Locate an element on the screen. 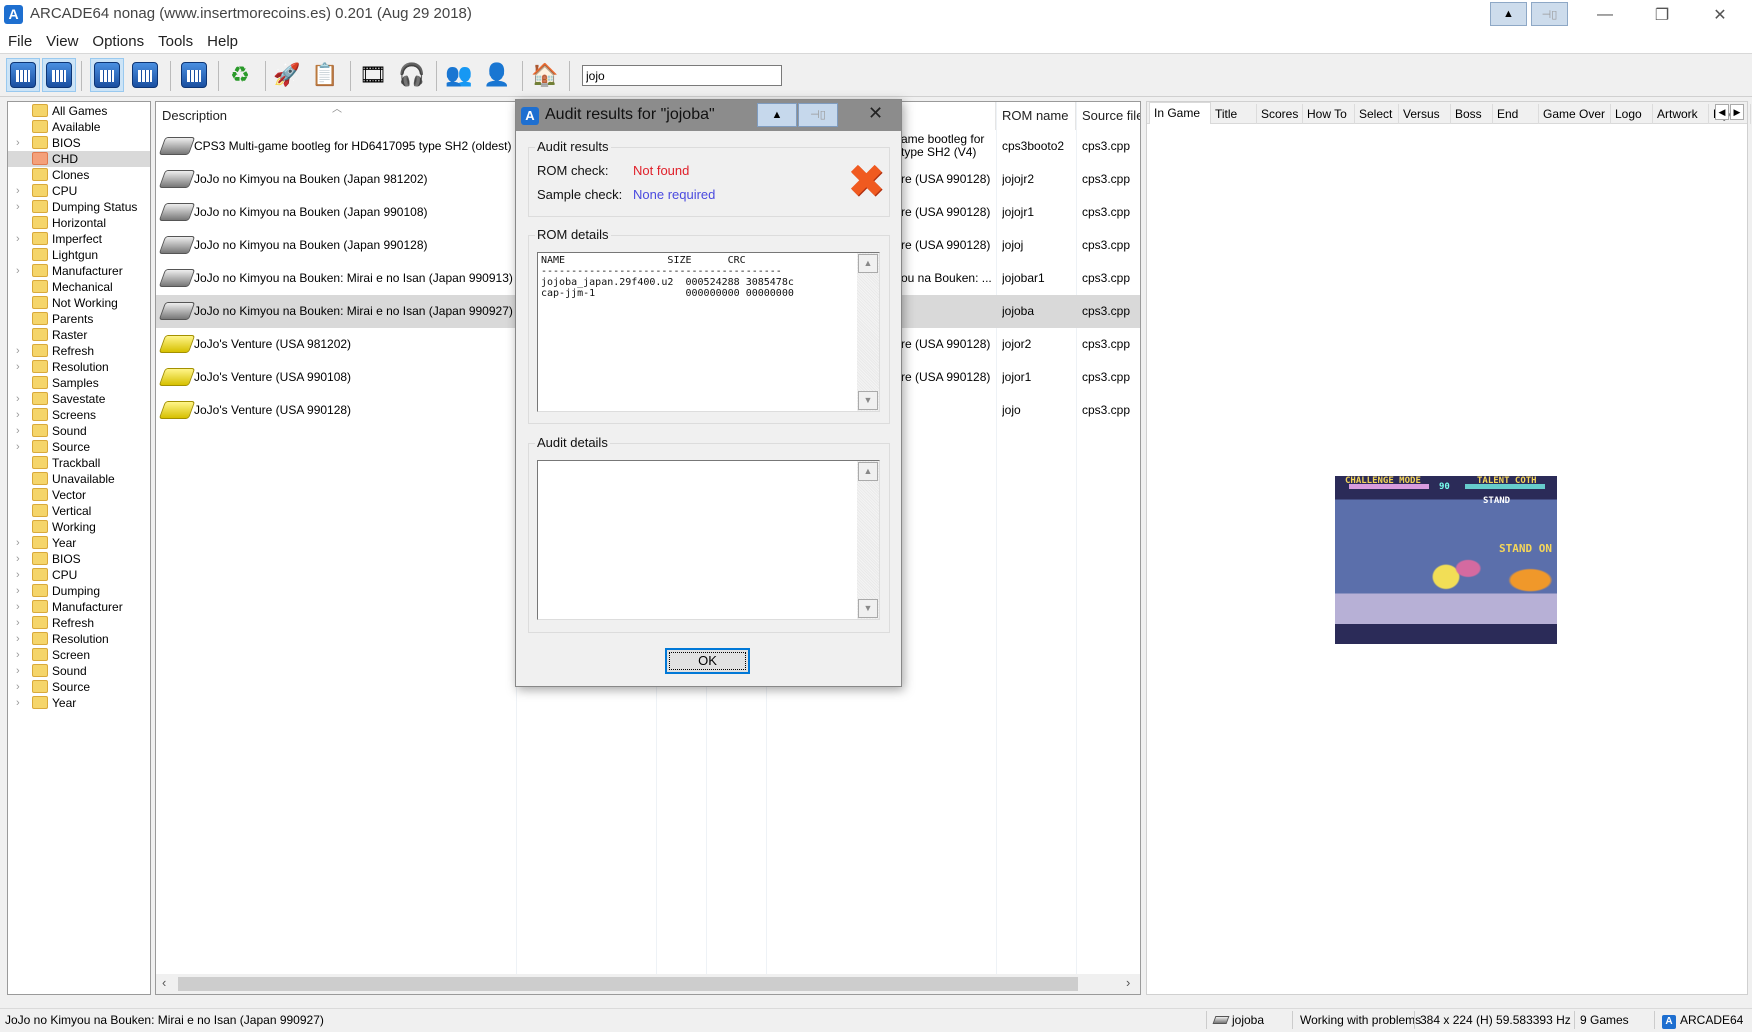  tree-item: Available is located at coordinates (79, 127).